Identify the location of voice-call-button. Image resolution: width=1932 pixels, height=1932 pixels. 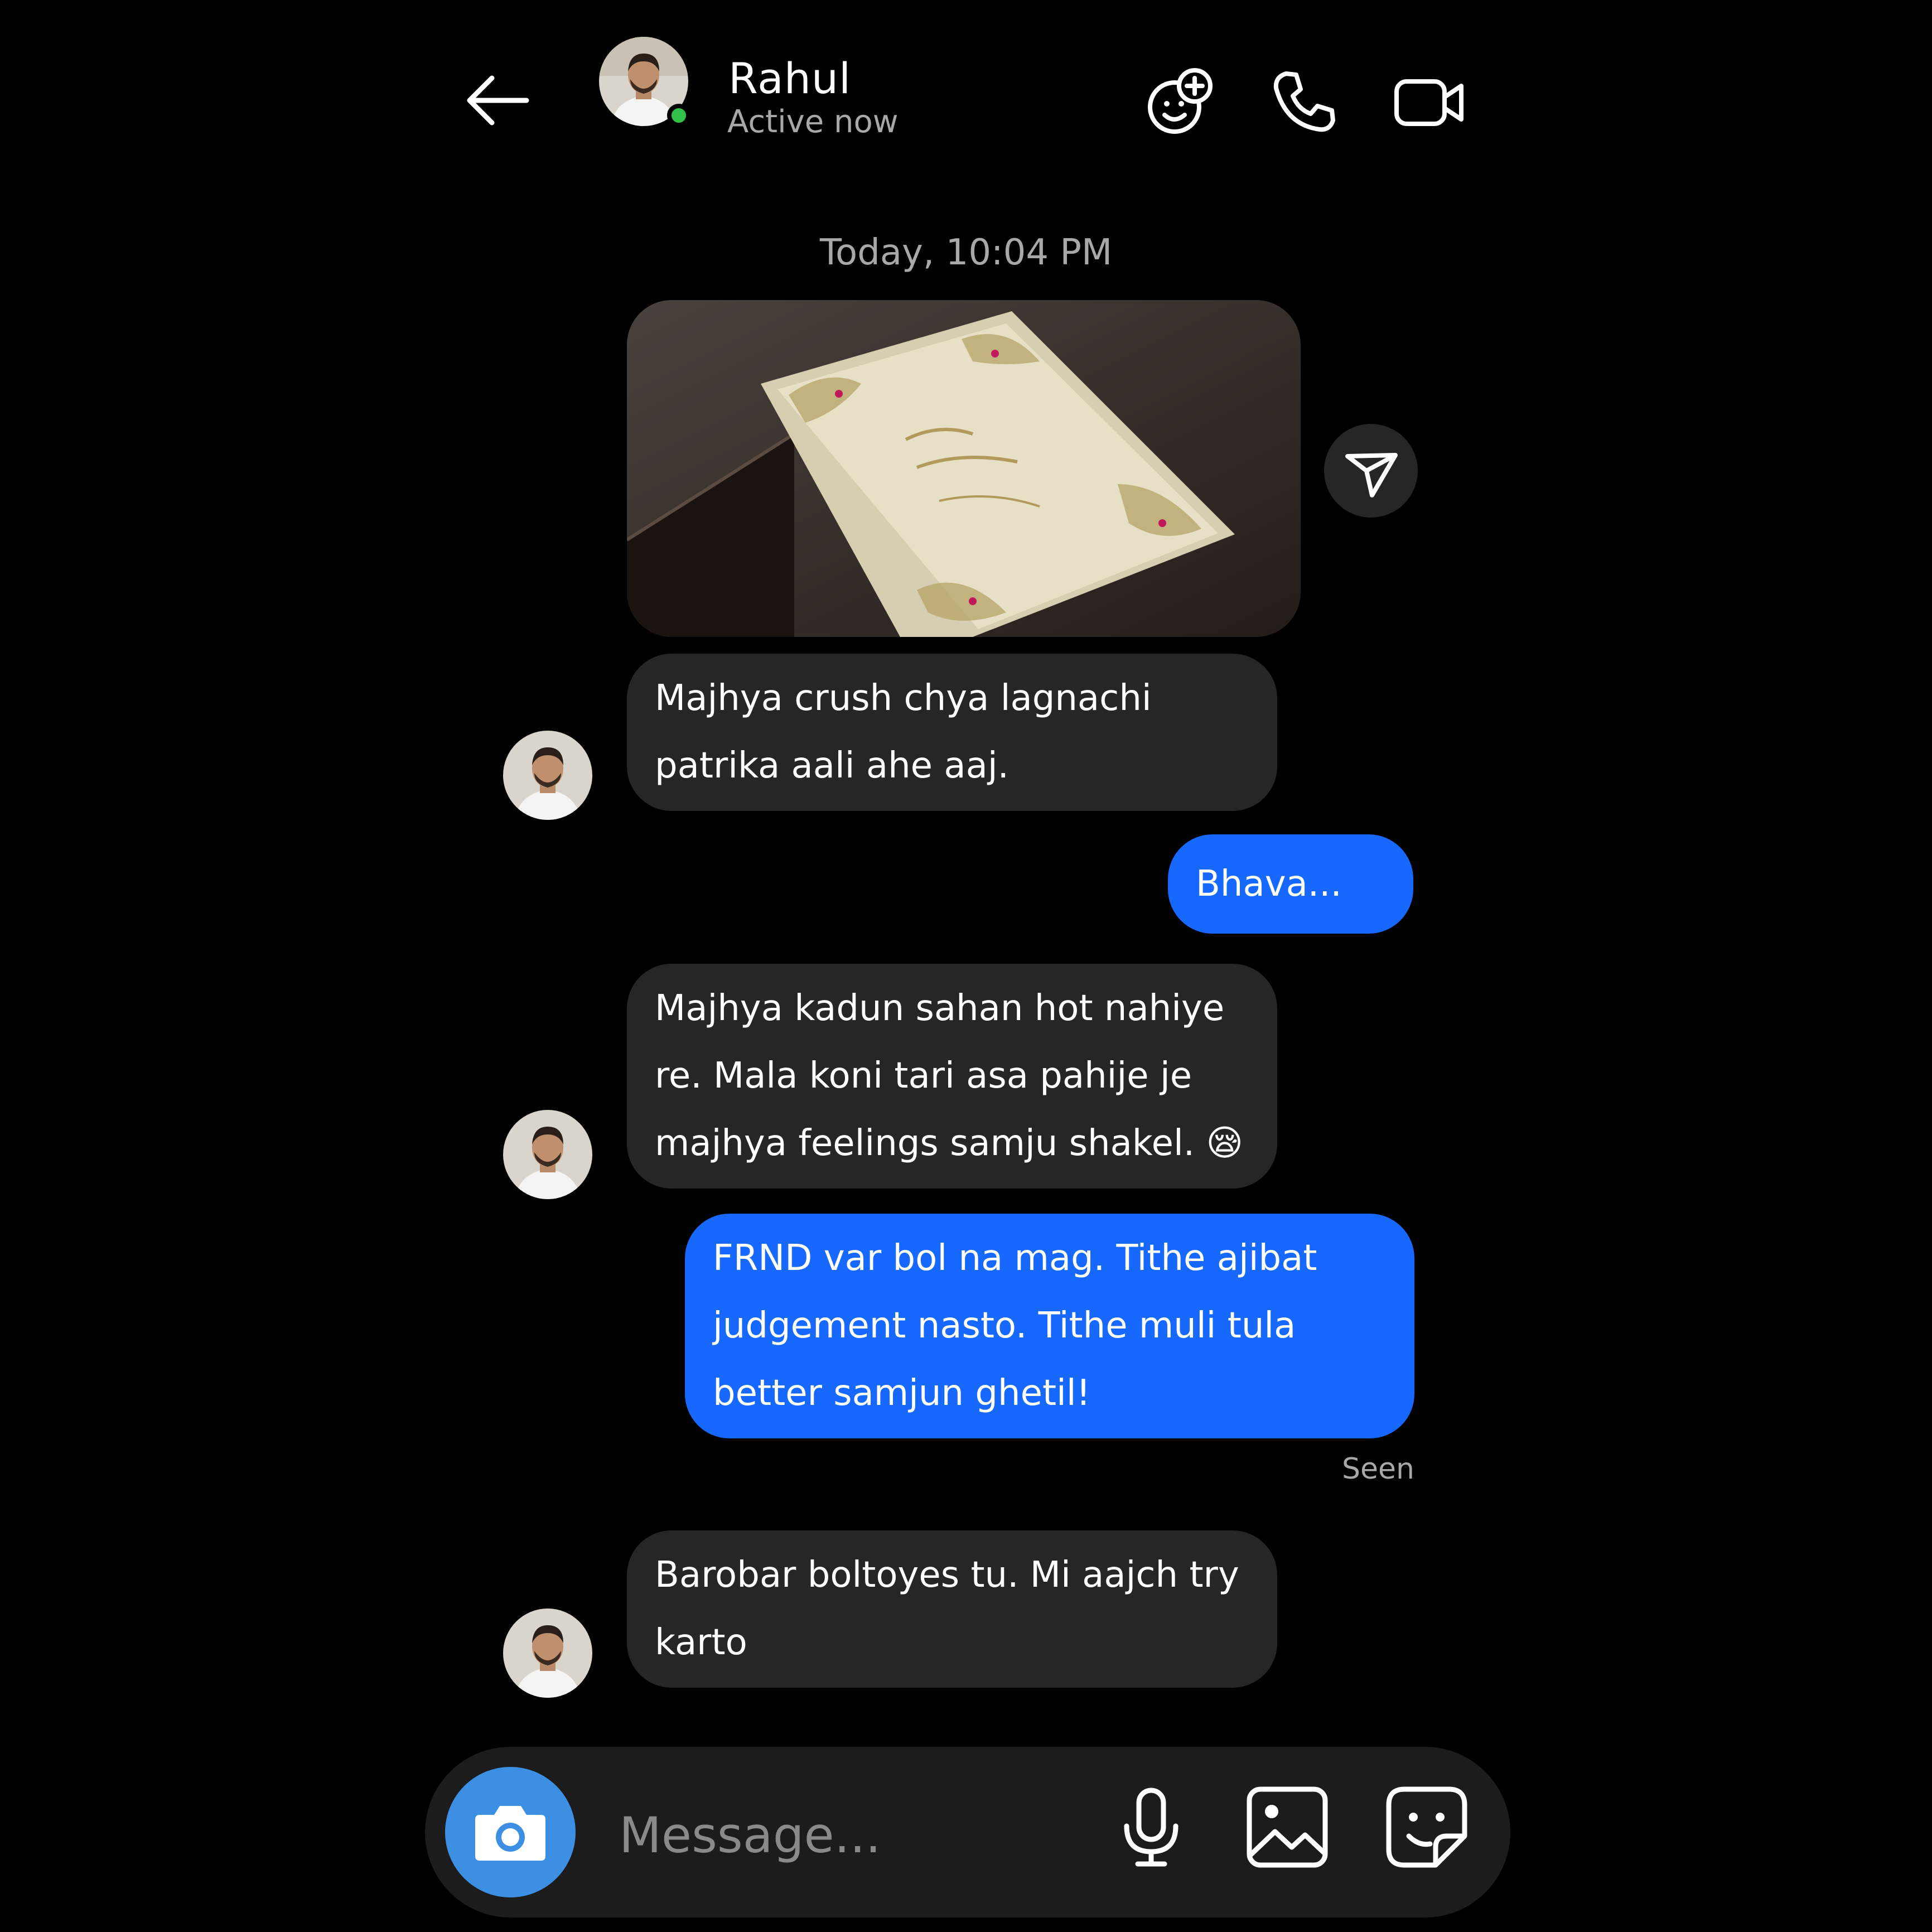
(1303, 102).